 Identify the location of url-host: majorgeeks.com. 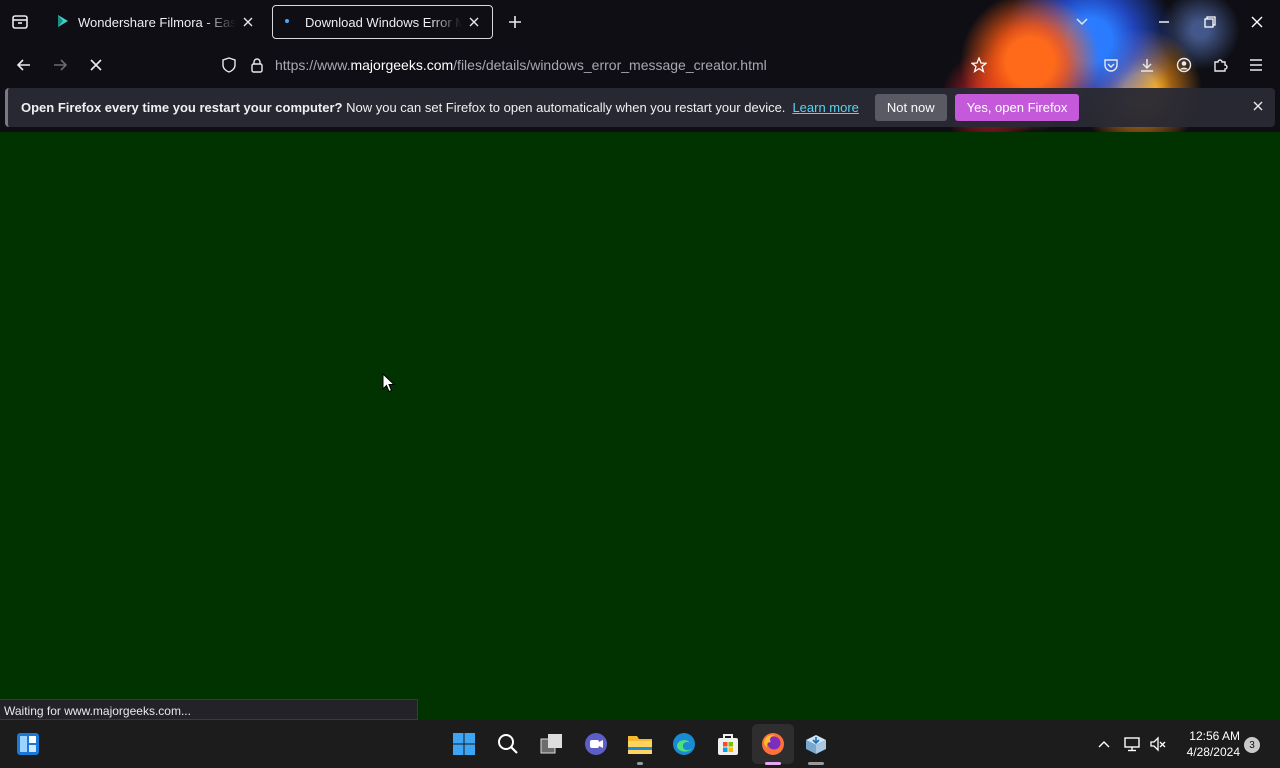
(402, 65).